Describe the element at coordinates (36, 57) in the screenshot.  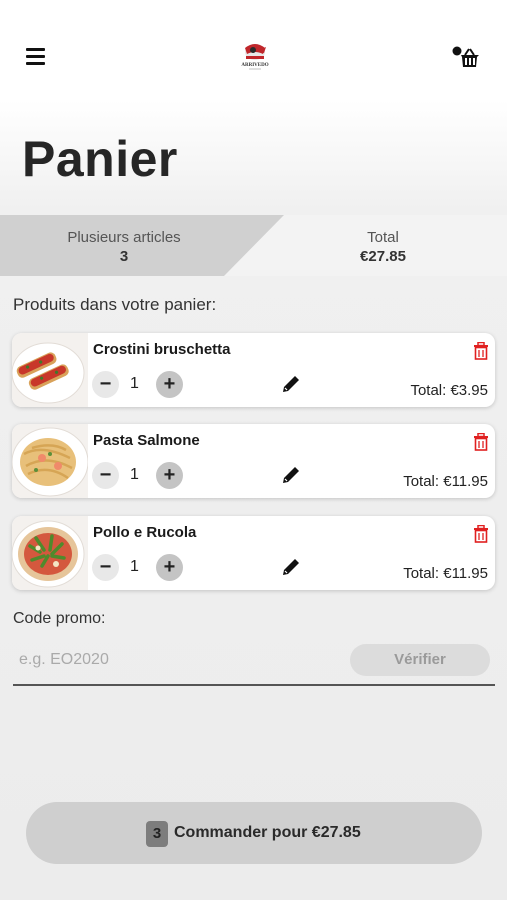
I see `hamburger-menu-icon` at that location.